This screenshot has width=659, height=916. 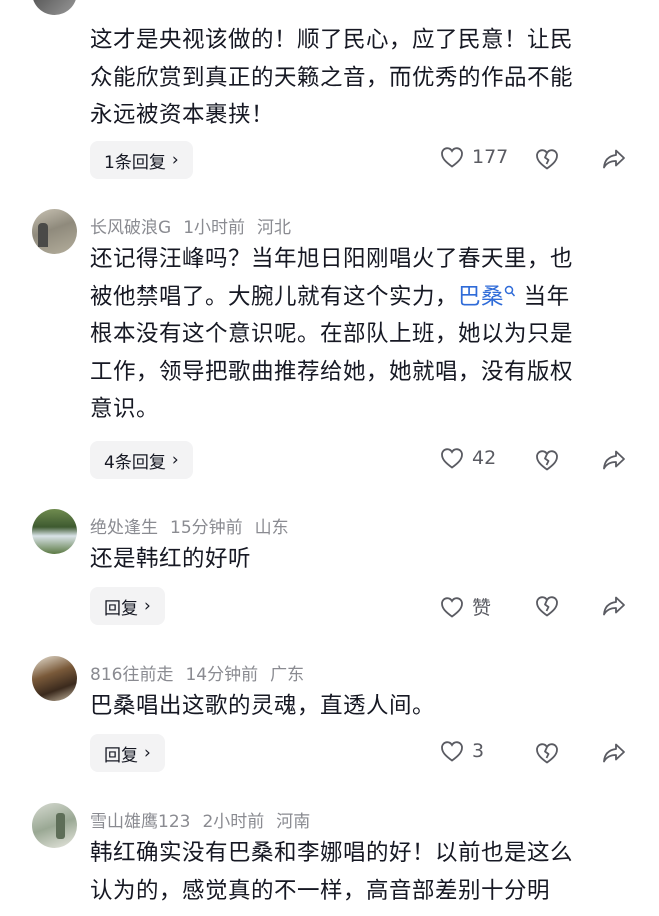 What do you see at coordinates (130, 228) in the screenshot?
I see `username: 长风破浪G` at bounding box center [130, 228].